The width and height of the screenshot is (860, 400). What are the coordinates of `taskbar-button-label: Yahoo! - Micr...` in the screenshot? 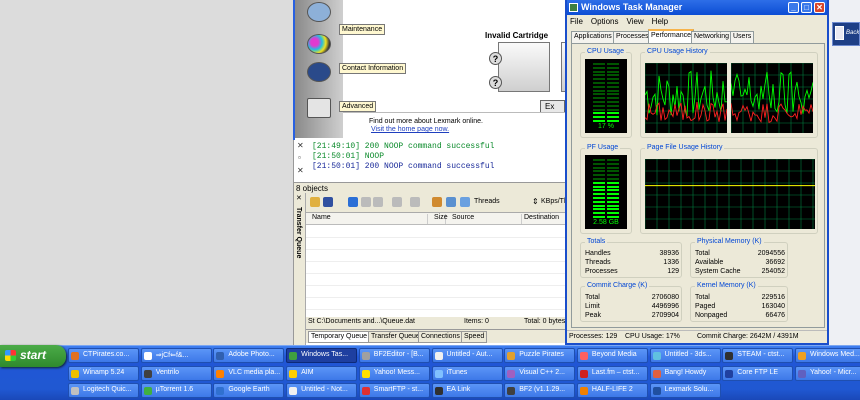 It's located at (833, 372).